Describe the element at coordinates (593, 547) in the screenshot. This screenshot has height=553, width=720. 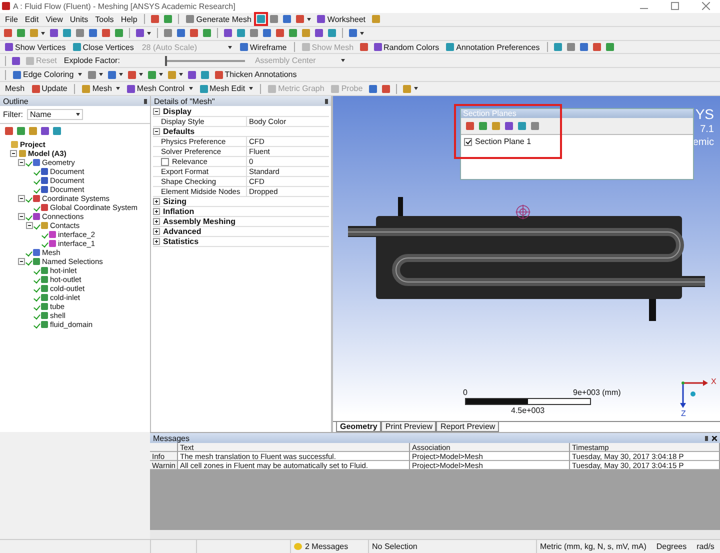
I see `status-text: Metric (mm, kg, N, s, mV, mA)` at that location.